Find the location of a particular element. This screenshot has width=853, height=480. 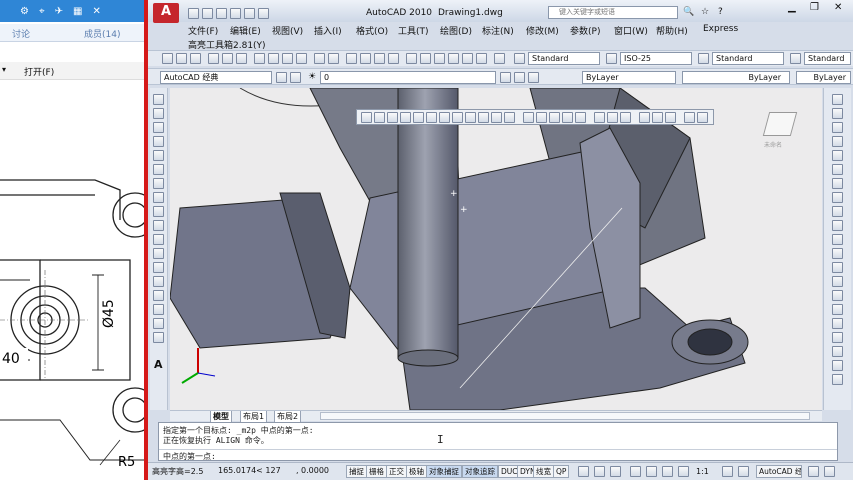

lineweight-toggle: 线宽 is located at coordinates (543, 471).